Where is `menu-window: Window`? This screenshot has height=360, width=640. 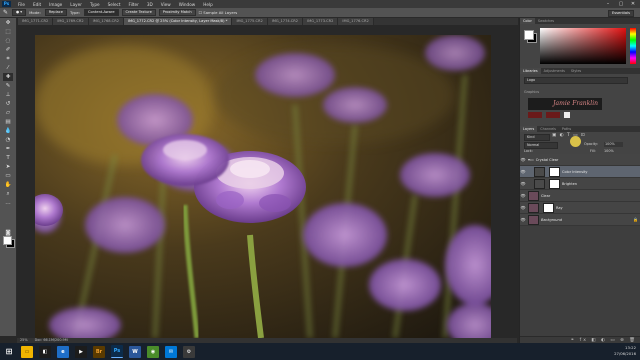 menu-window: Window is located at coordinates (187, 4).